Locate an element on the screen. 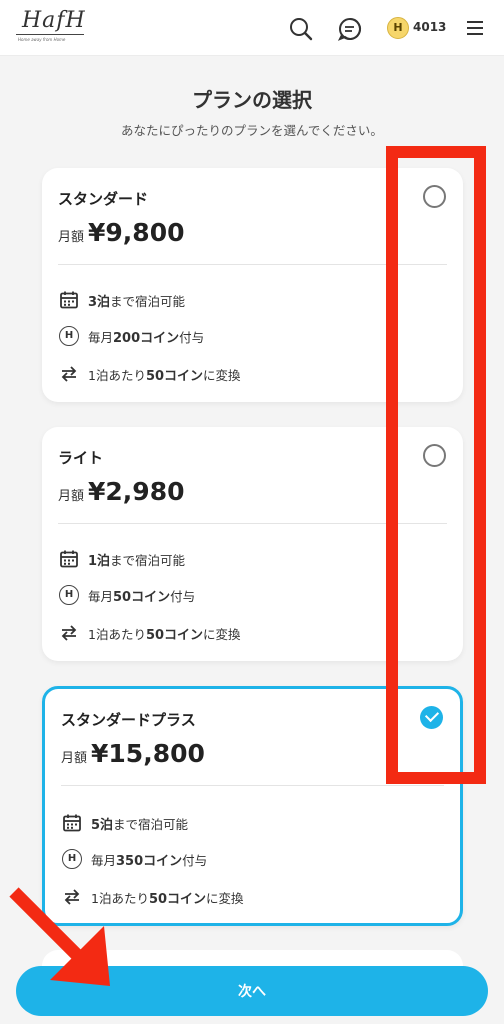 The height and width of the screenshot is (1024, 504). feature-nights: 5泊 まで宿泊可能 is located at coordinates (124, 823).